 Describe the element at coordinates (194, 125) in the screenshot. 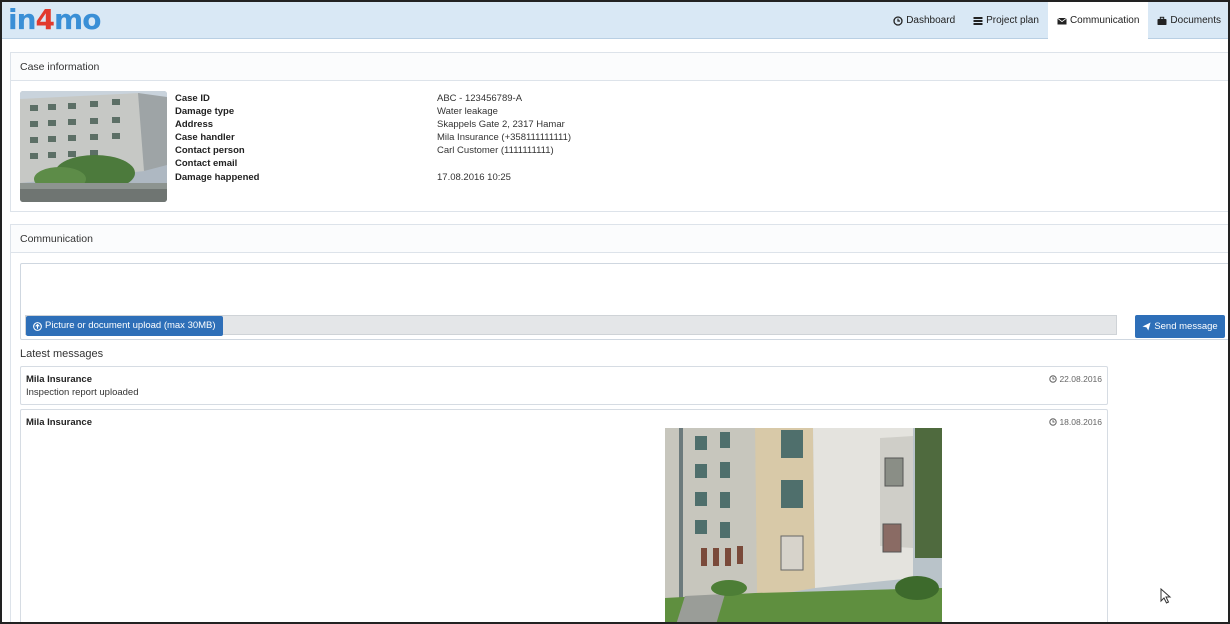

I see `label-address: Address` at that location.